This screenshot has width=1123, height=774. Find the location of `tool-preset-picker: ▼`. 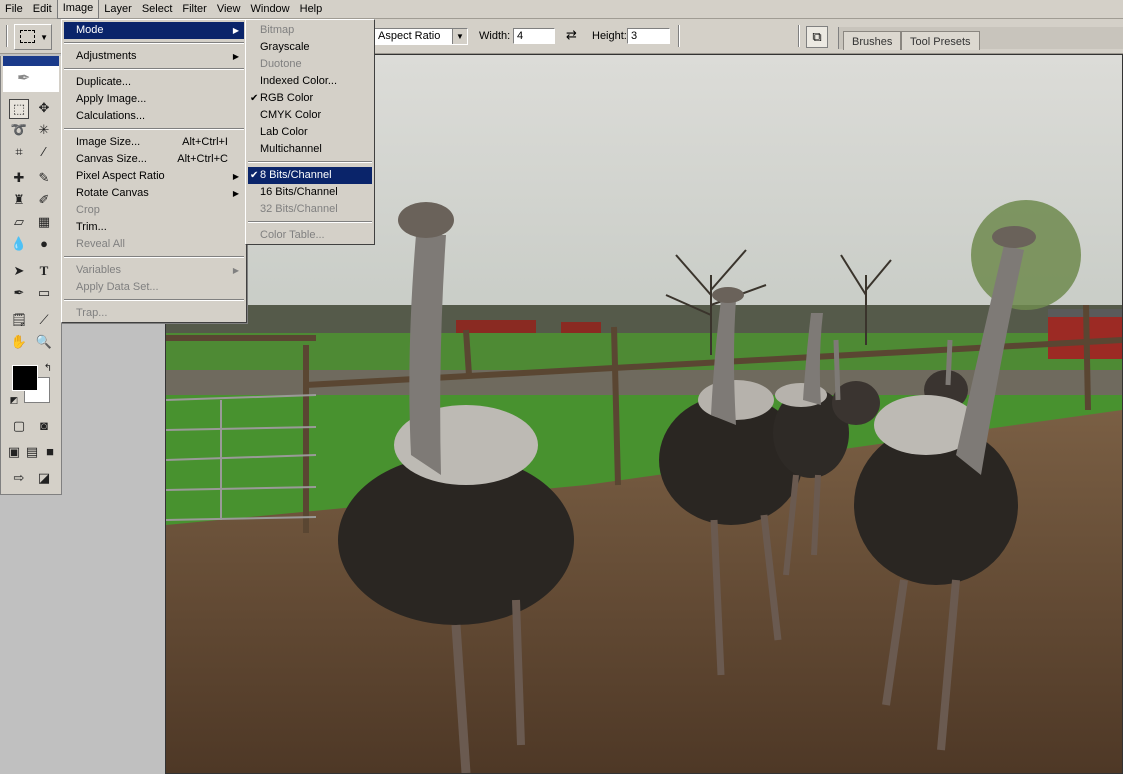

tool-preset-picker: ▼ is located at coordinates (33, 37).